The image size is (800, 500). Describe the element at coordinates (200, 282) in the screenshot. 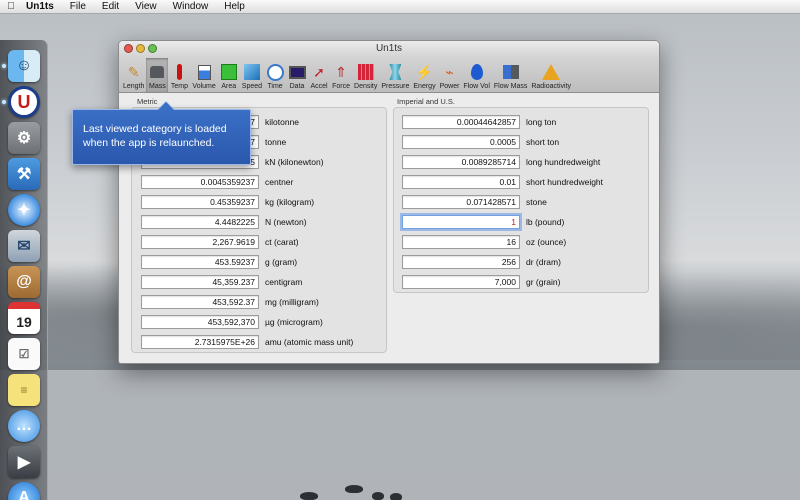

I see `centigram-field` at that location.